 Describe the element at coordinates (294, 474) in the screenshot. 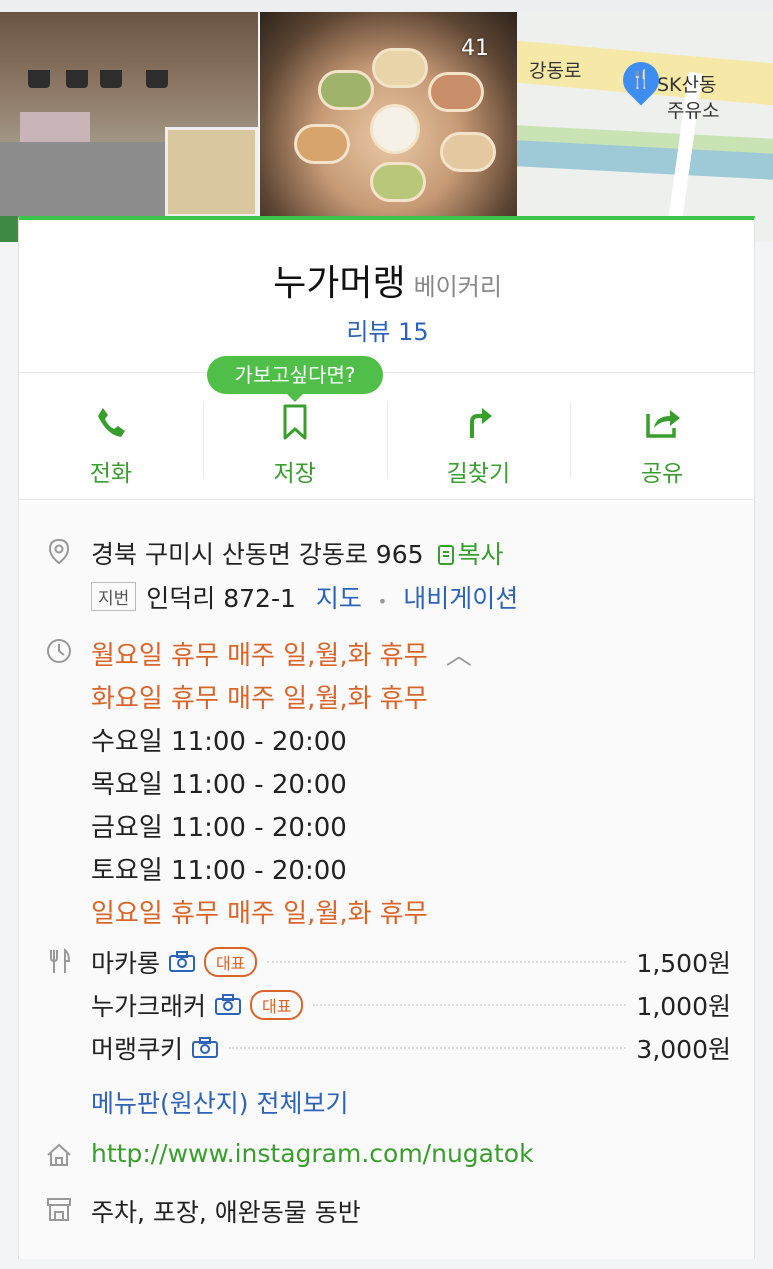

I see `save-label: 저장` at that location.